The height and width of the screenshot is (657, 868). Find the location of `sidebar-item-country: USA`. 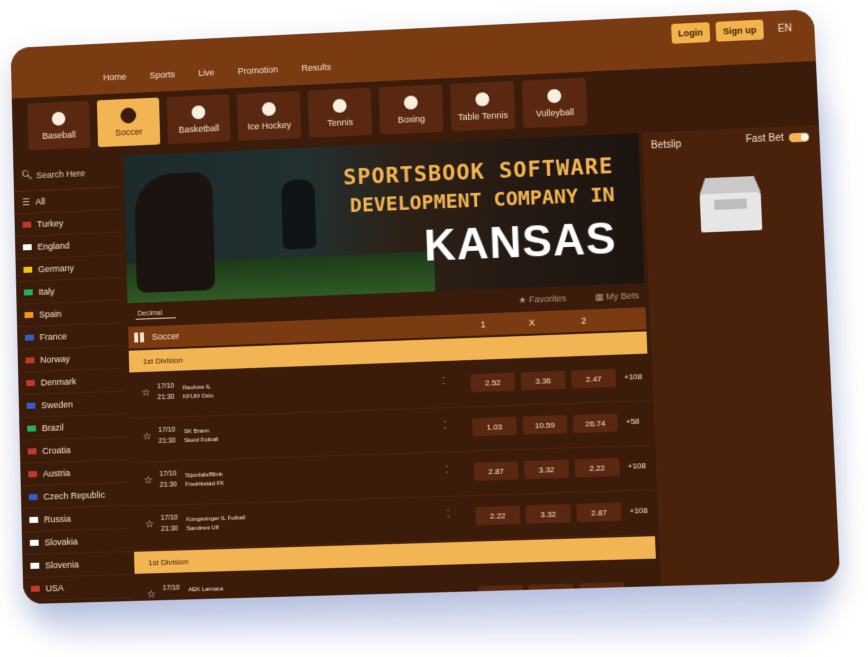

sidebar-item-country: USA is located at coordinates (77, 588).